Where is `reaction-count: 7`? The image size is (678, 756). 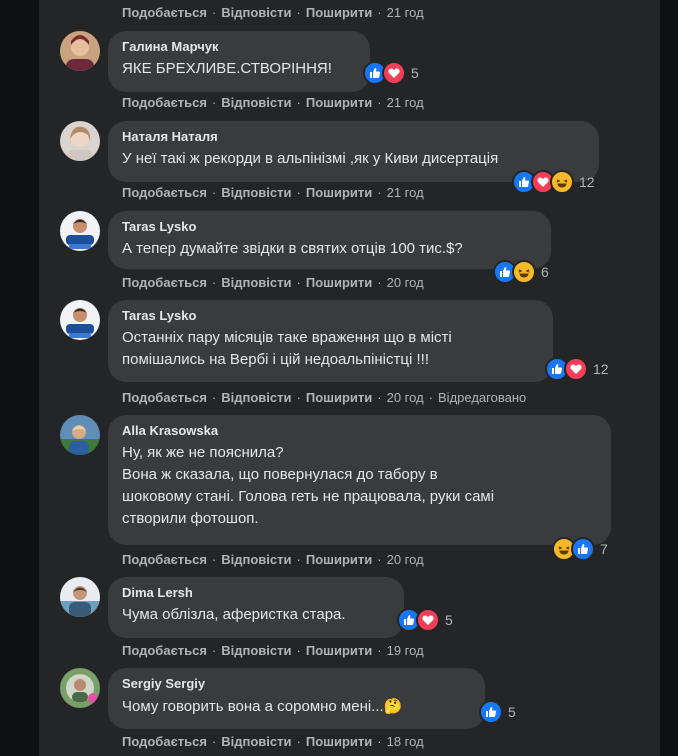 reaction-count: 7 is located at coordinates (604, 549).